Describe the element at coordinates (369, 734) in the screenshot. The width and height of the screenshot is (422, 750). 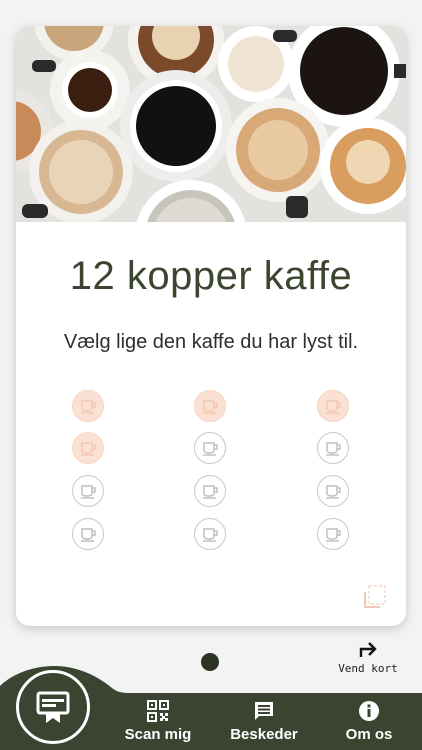
I see `nav-label: Om os` at that location.